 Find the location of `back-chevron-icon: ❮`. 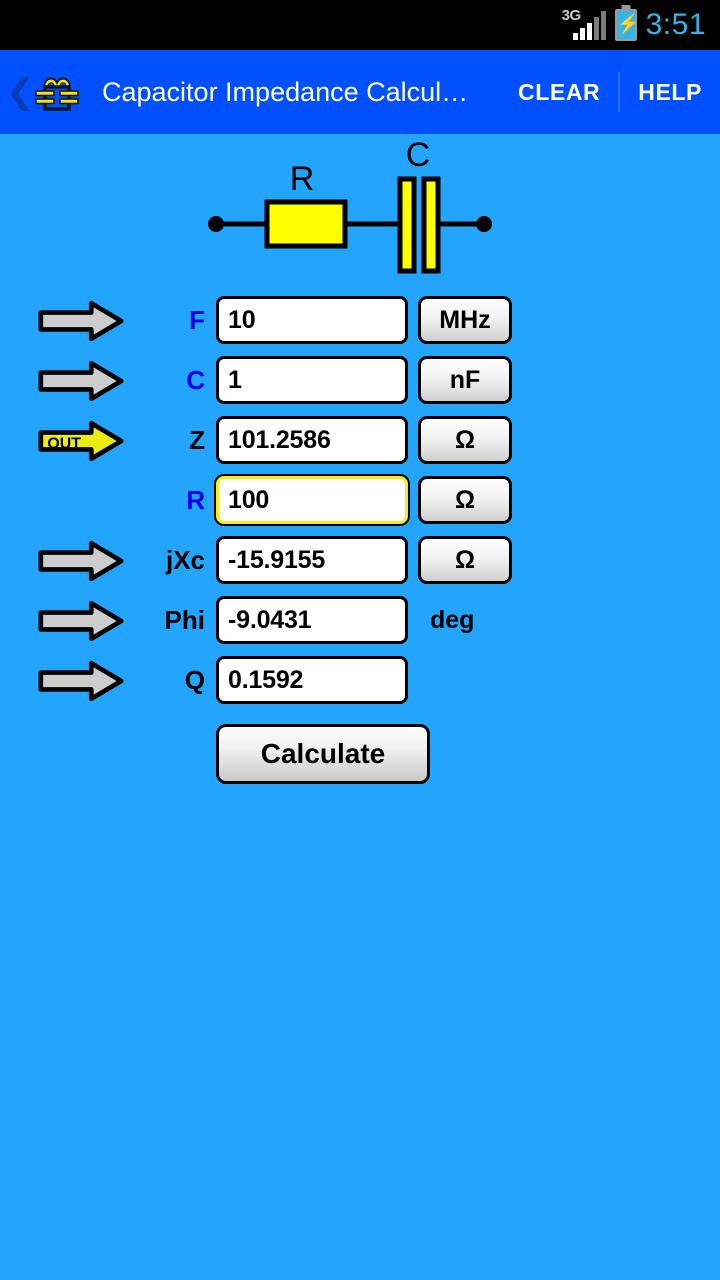

back-chevron-icon: ❮ is located at coordinates (20, 92).